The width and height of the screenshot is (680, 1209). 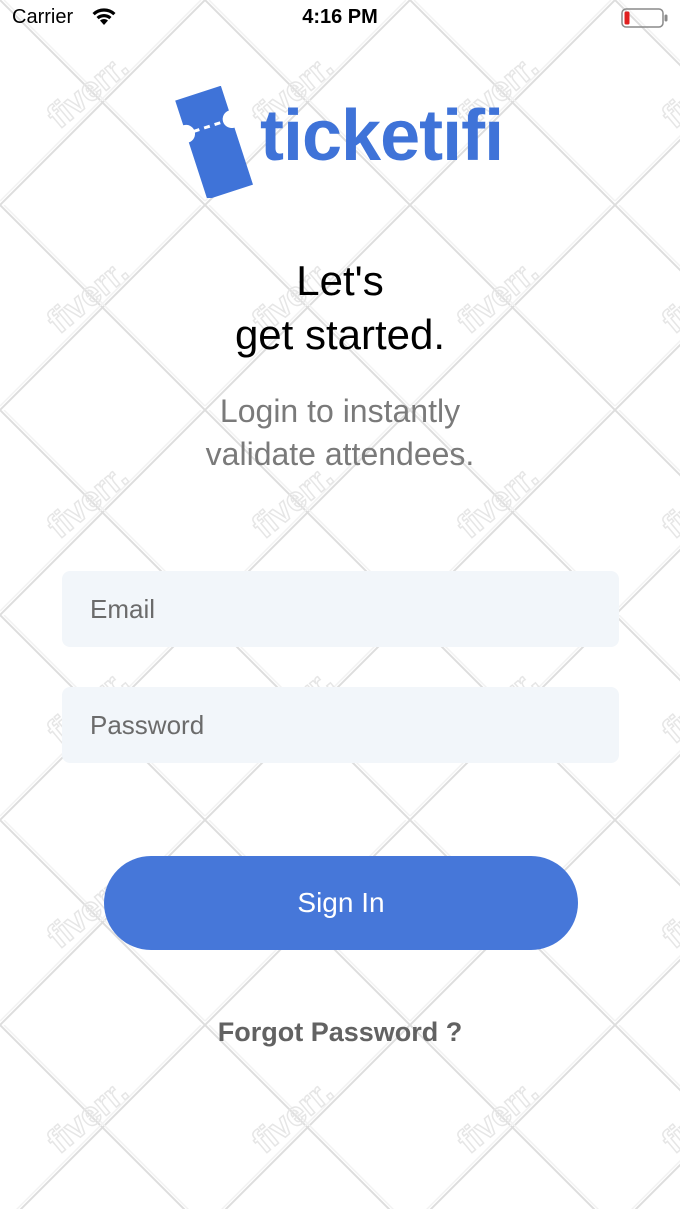 What do you see at coordinates (644, 18) in the screenshot?
I see `battery-low-icon` at bounding box center [644, 18].